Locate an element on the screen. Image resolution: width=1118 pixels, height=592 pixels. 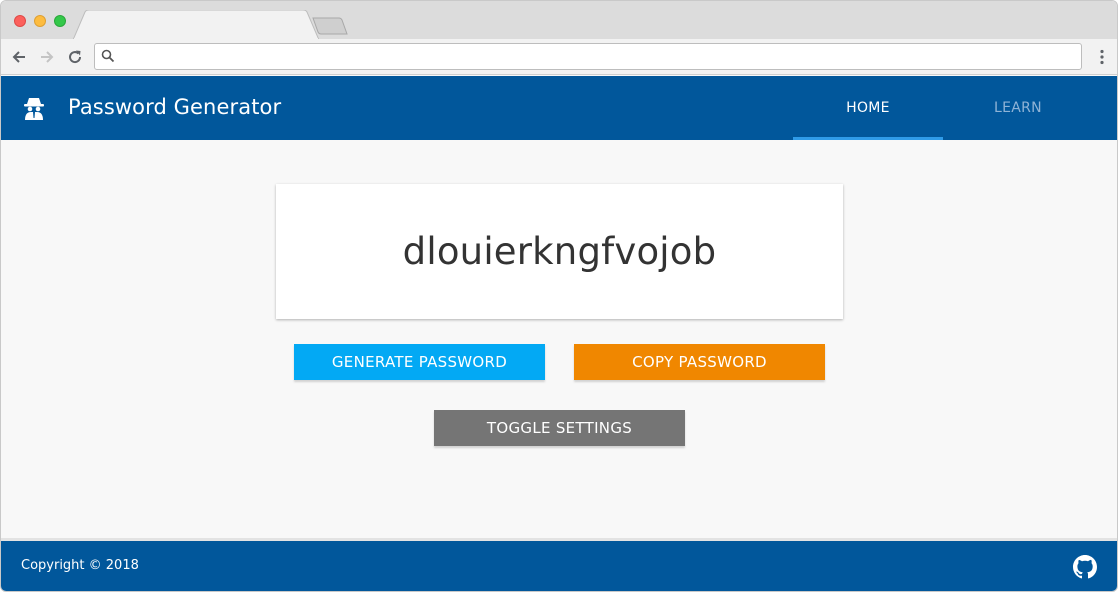
arrow-right-icon is located at coordinates (47, 57).